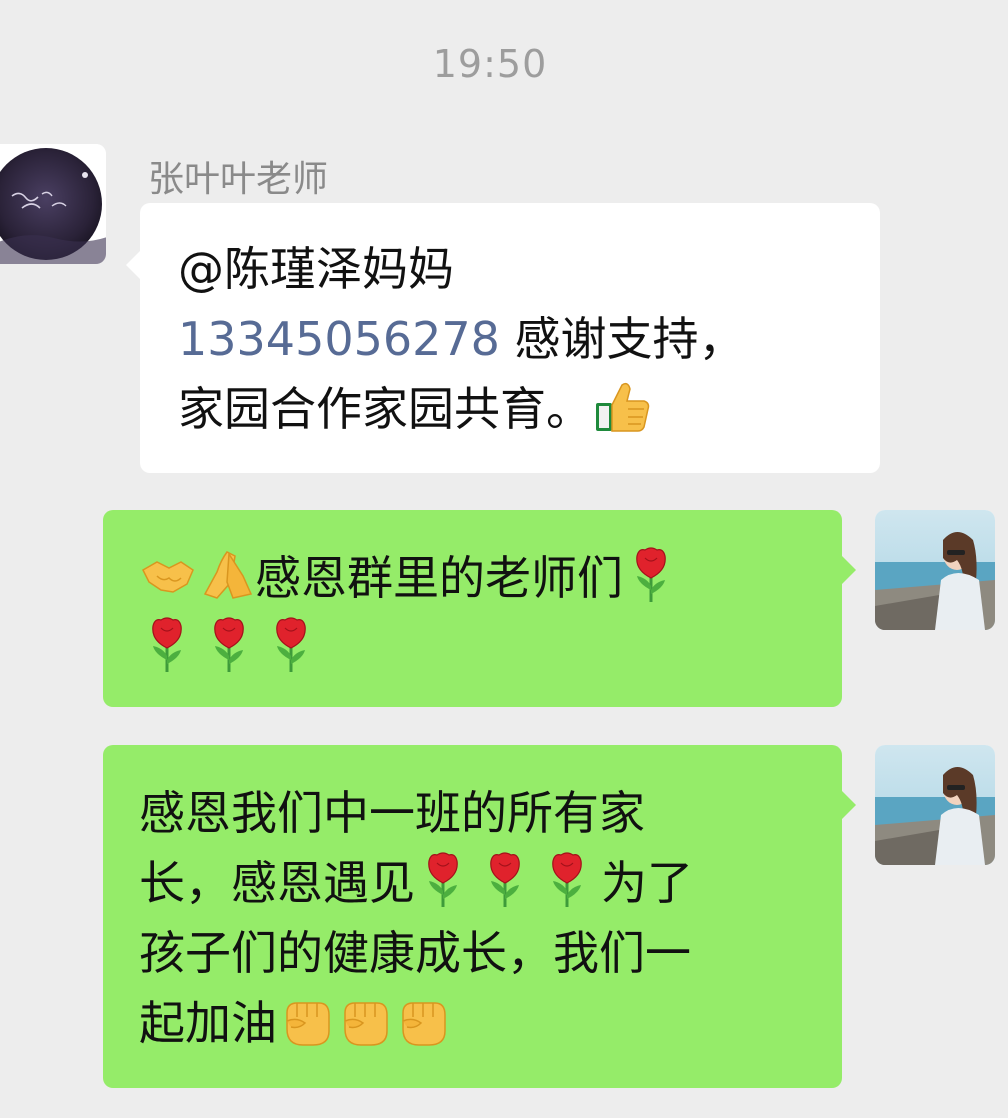  I want to click on handshake-icon, so click(168, 575).